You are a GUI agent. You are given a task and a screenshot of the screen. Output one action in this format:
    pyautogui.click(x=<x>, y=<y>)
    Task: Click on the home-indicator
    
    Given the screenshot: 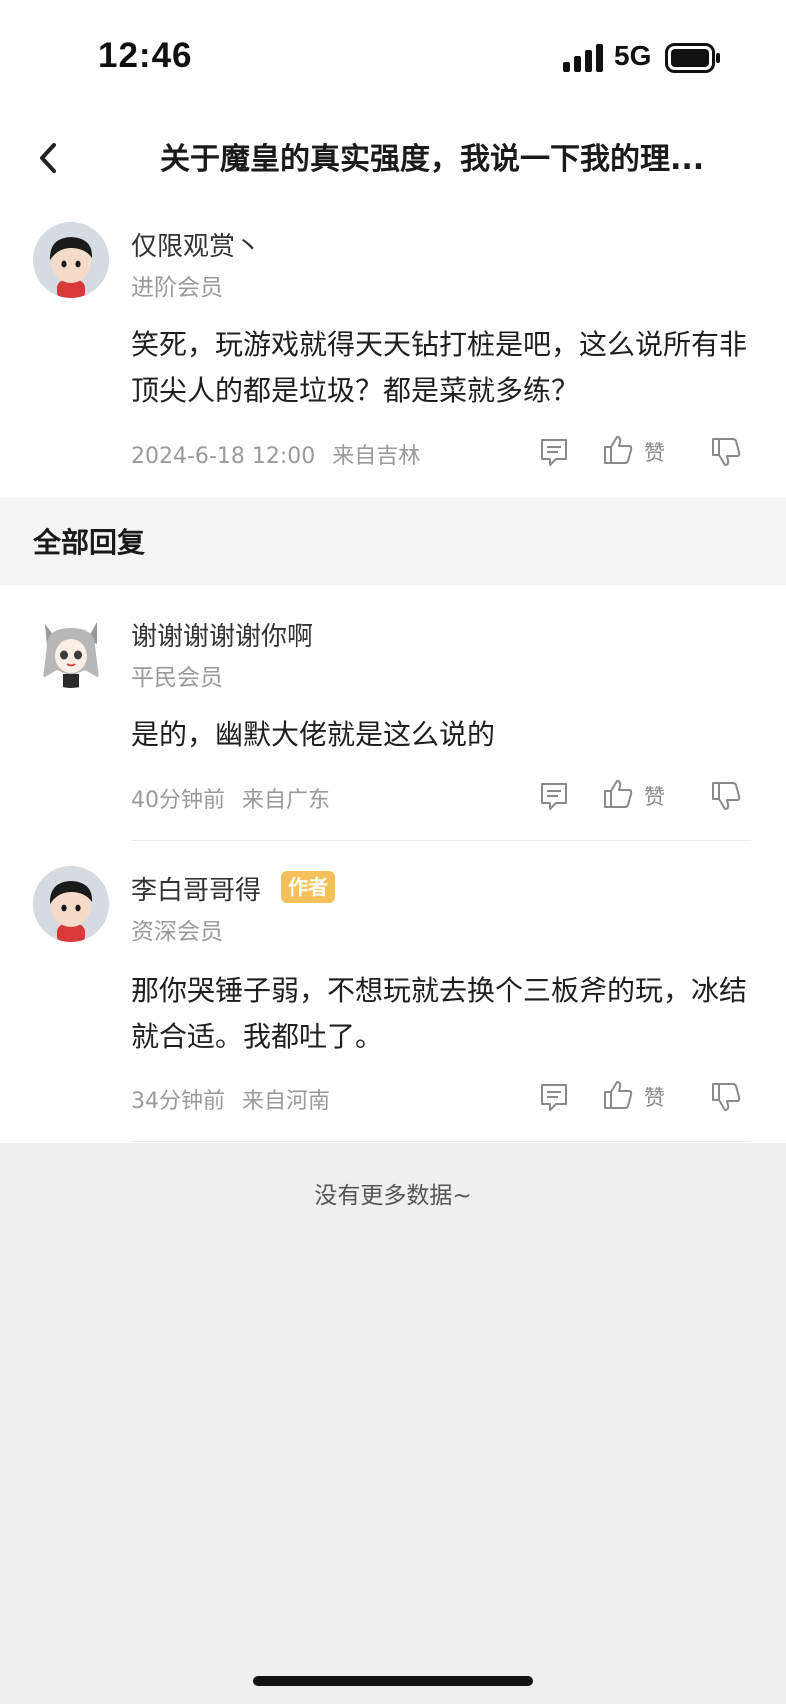 What is the action you would take?
    pyautogui.click(x=393, y=1681)
    